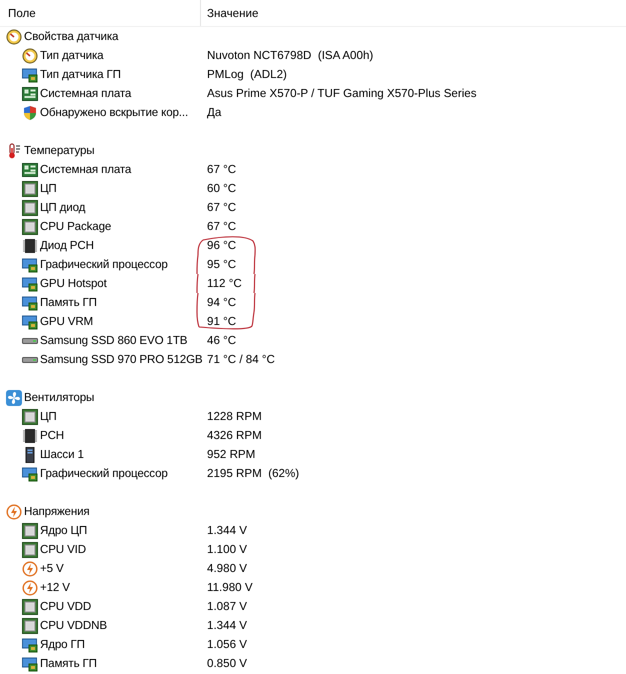  Describe the element at coordinates (67, 245) in the screenshot. I see `sensor-label: Диод PCH` at that location.